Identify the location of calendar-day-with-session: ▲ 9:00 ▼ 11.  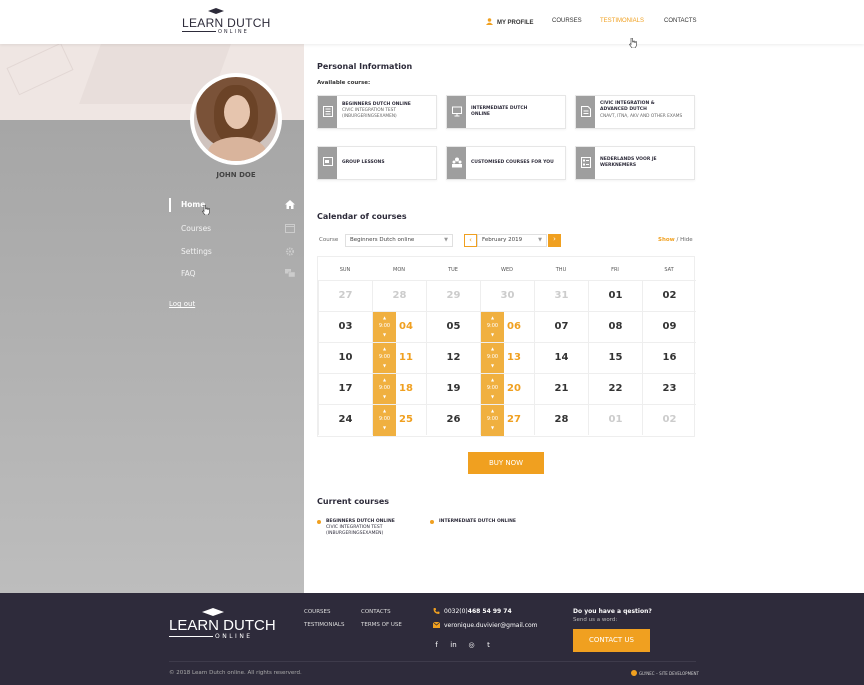
(399, 358).